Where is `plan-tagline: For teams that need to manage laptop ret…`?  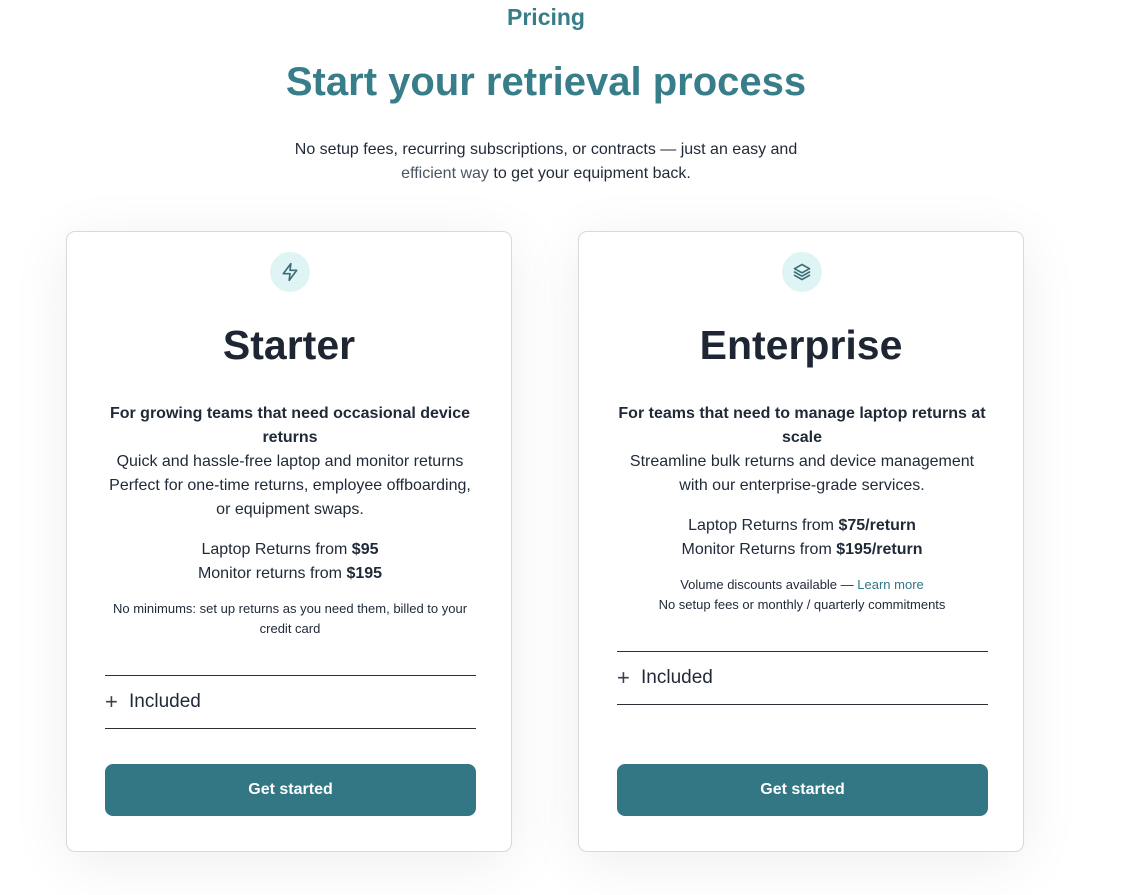
plan-tagline: For teams that need to manage laptop ret… is located at coordinates (802, 425).